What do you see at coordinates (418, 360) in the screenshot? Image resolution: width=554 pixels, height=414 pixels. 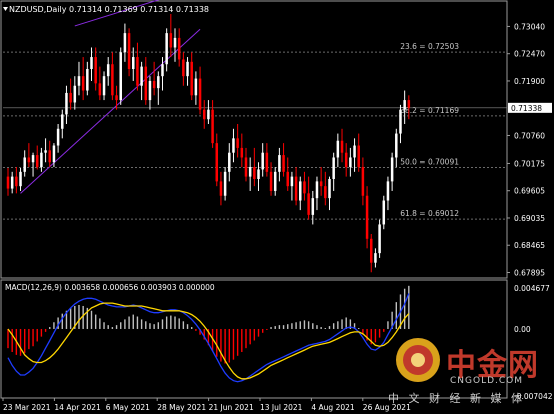 I see `coin-logo-icon` at bounding box center [418, 360].